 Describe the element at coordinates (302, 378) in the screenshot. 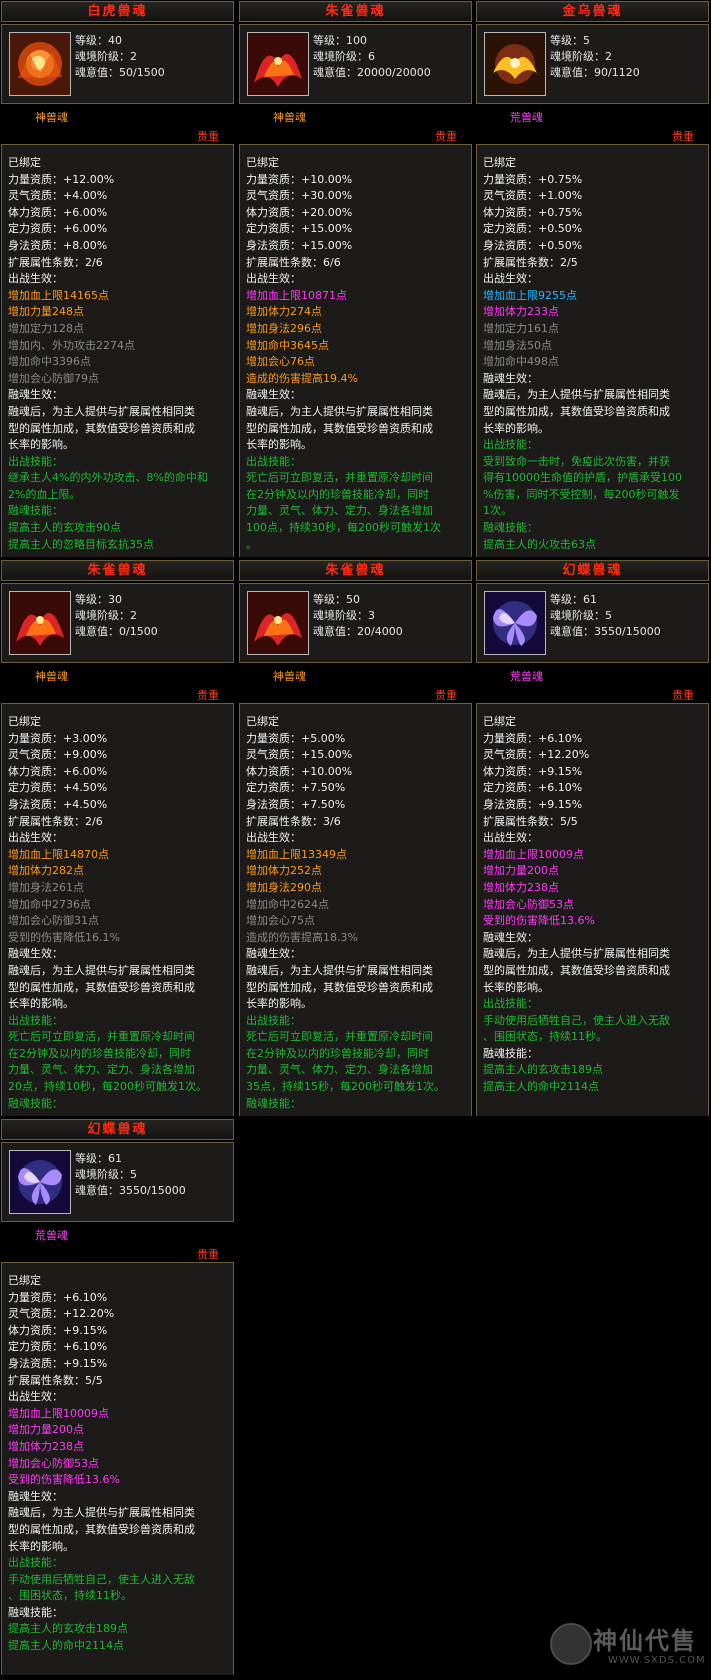

I see `attribute-line: 造成的伤害提高19.4%` at that location.